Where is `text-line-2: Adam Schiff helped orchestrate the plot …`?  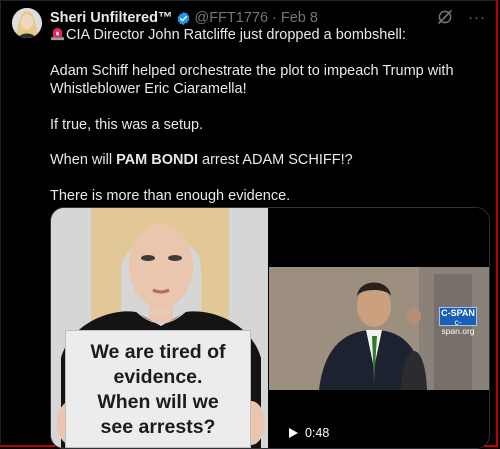 text-line-2: Adam Schiff helped orchestrate the plot … is located at coordinates (265, 80).